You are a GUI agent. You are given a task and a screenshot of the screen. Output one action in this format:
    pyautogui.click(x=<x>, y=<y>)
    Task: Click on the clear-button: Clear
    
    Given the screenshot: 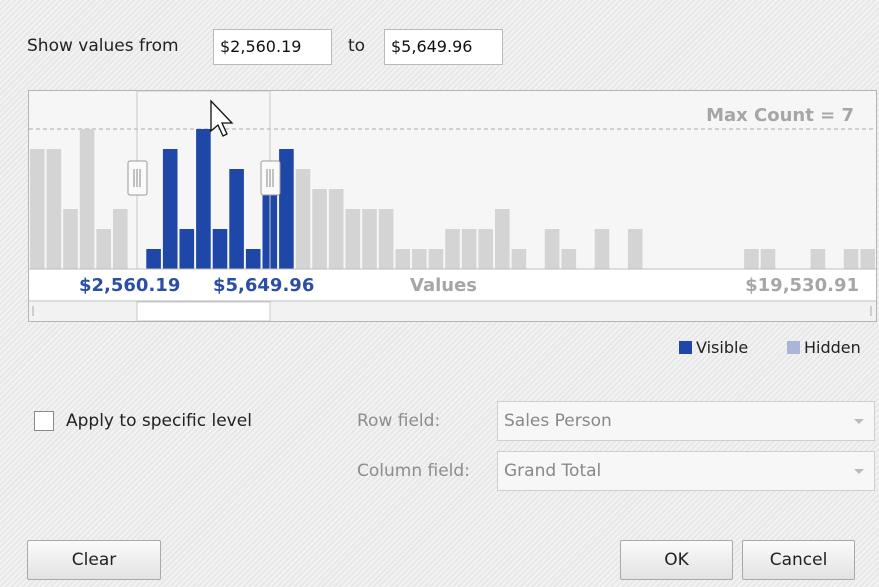 What is the action you would take?
    pyautogui.click(x=94, y=560)
    